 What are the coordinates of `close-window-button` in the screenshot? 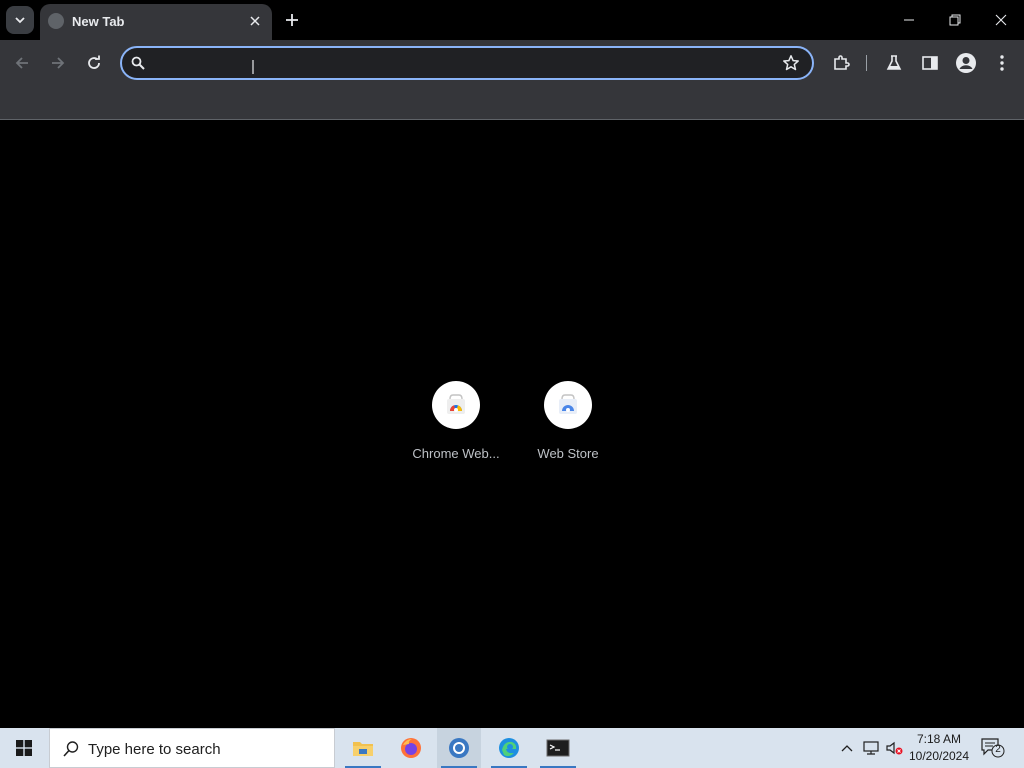 It's located at (1001, 20).